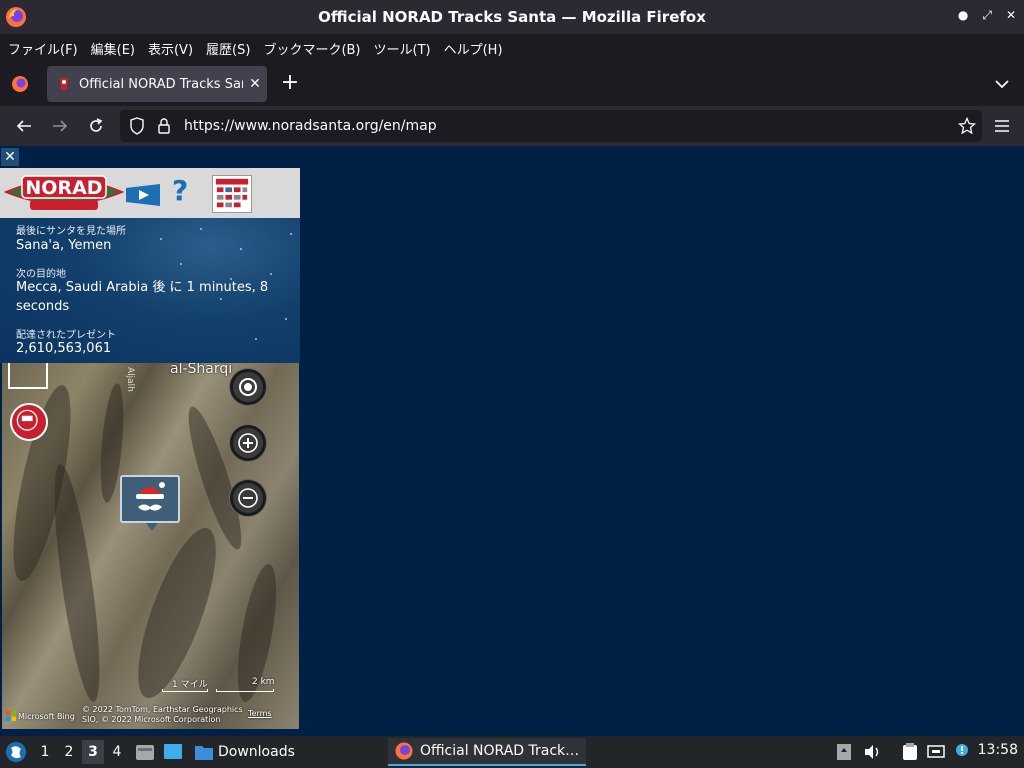 Image resolution: width=1024 pixels, height=768 pixels. What do you see at coordinates (16, 752) in the screenshot?
I see `app-launcher-icon` at bounding box center [16, 752].